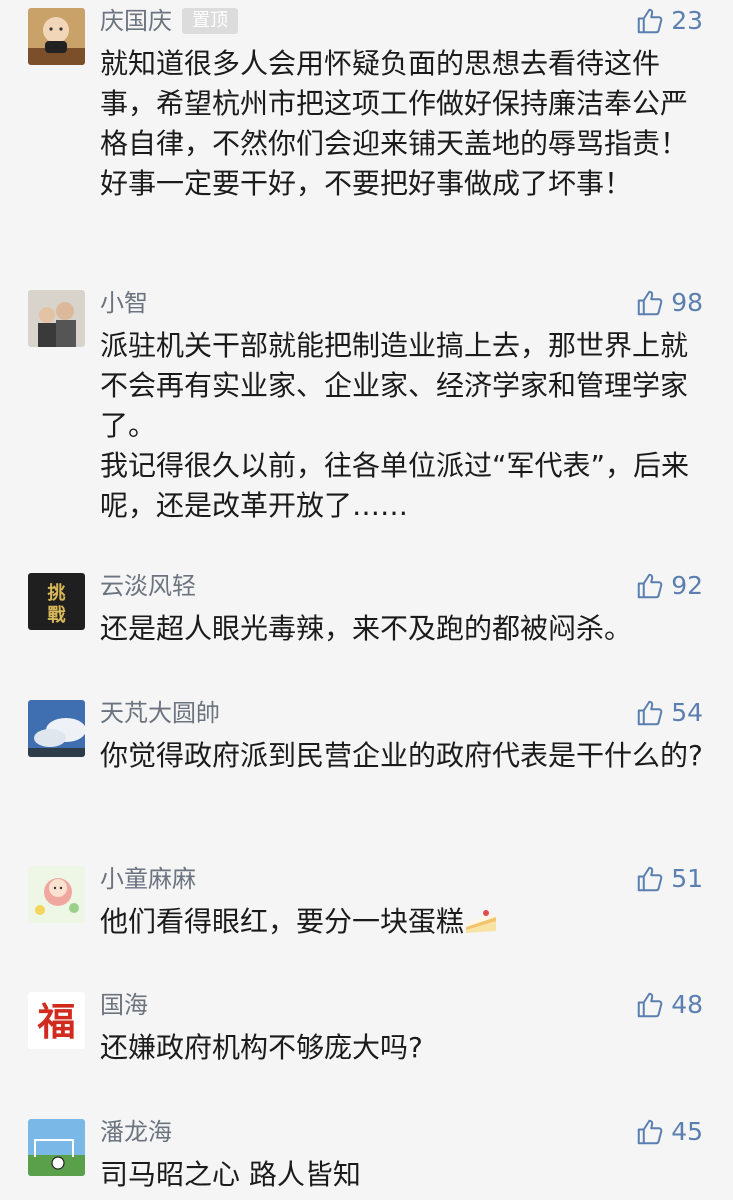 The height and width of the screenshot is (1200, 733). Describe the element at coordinates (669, 1132) in the screenshot. I see `like-button: 45` at that location.